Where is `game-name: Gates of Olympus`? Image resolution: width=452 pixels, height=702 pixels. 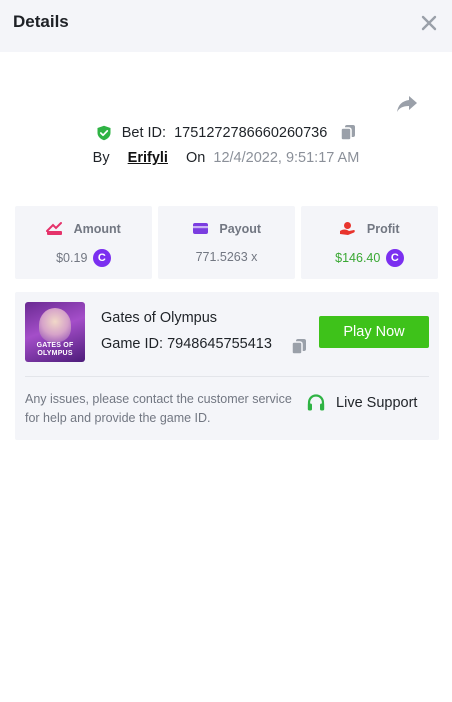
game-name: Gates of Olympus is located at coordinates (159, 318).